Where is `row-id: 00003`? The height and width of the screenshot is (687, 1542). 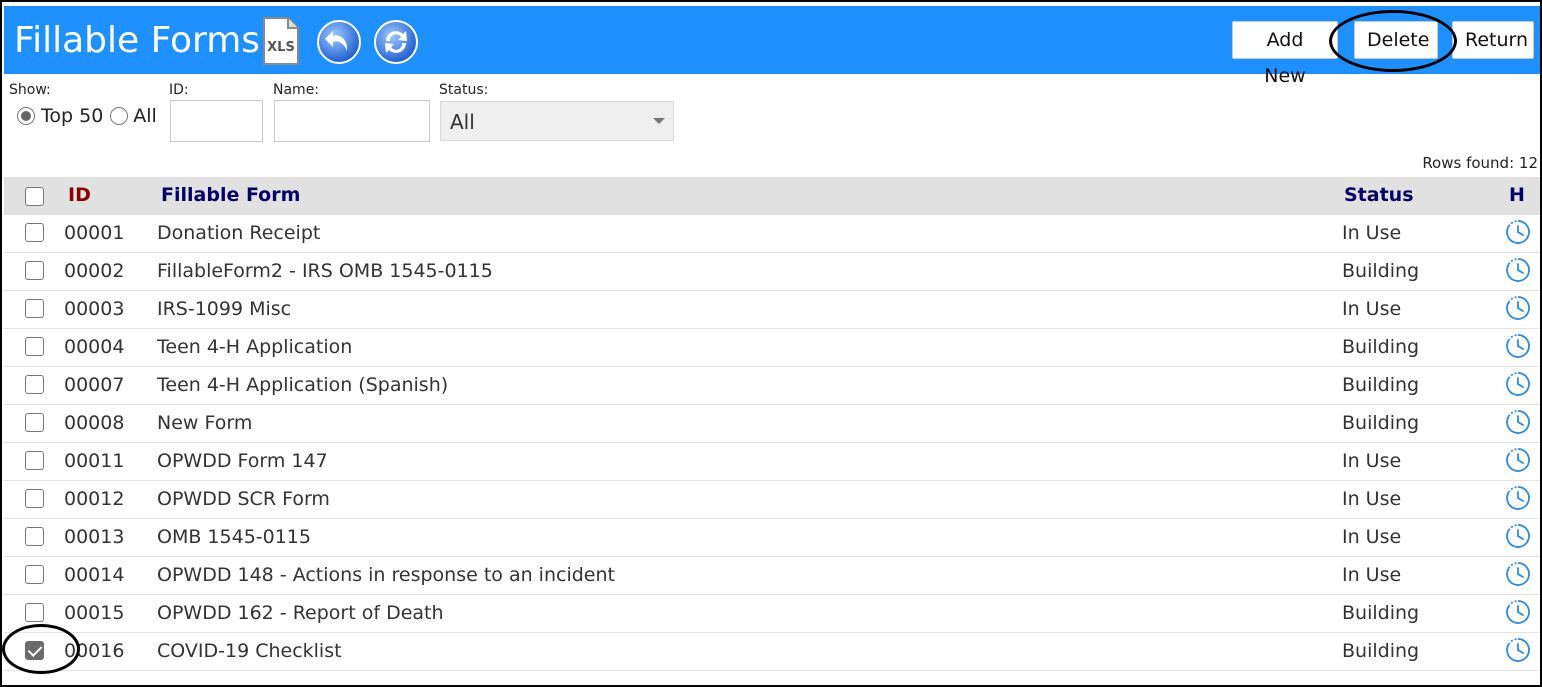 row-id: 00003 is located at coordinates (94, 309).